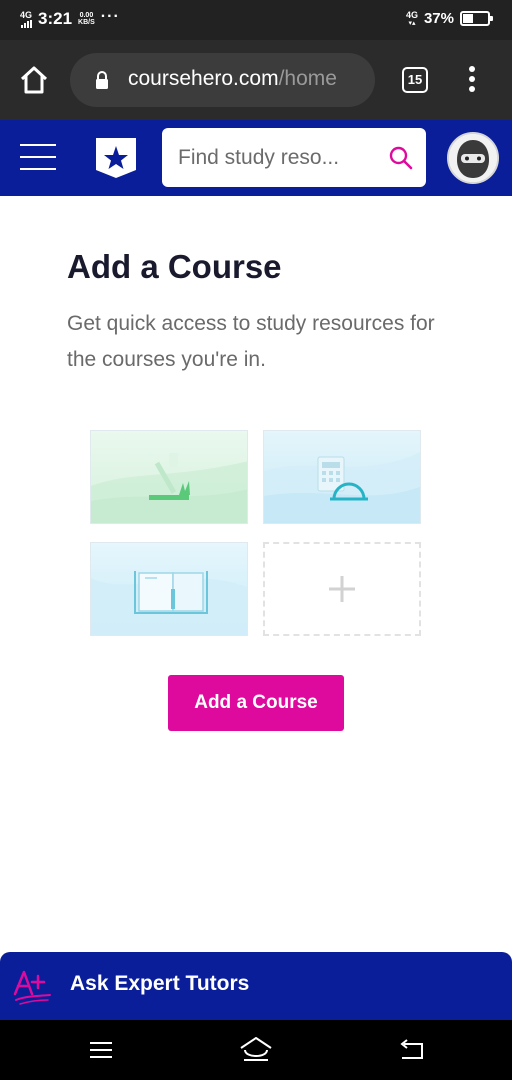 This screenshot has width=512, height=1080. I want to click on system-home-icon, so click(256, 1050).